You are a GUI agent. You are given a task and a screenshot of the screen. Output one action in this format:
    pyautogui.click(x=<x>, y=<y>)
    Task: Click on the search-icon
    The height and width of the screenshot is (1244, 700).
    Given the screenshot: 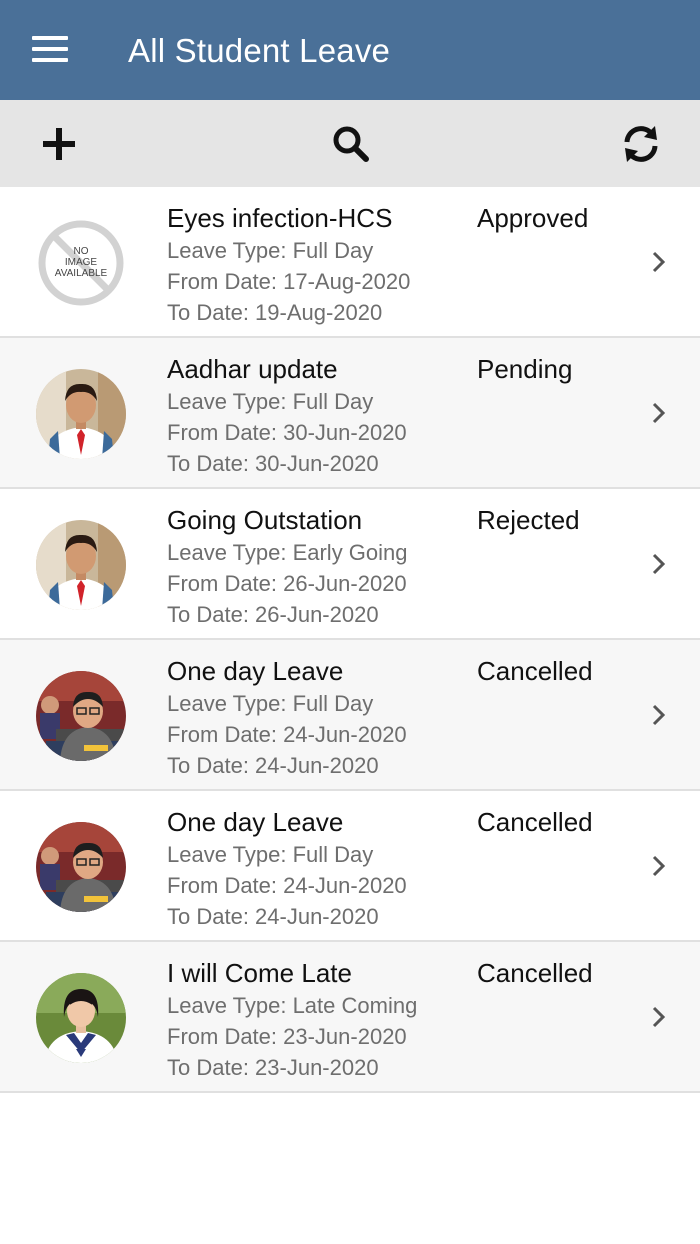 What is the action you would take?
    pyautogui.click(x=351, y=144)
    